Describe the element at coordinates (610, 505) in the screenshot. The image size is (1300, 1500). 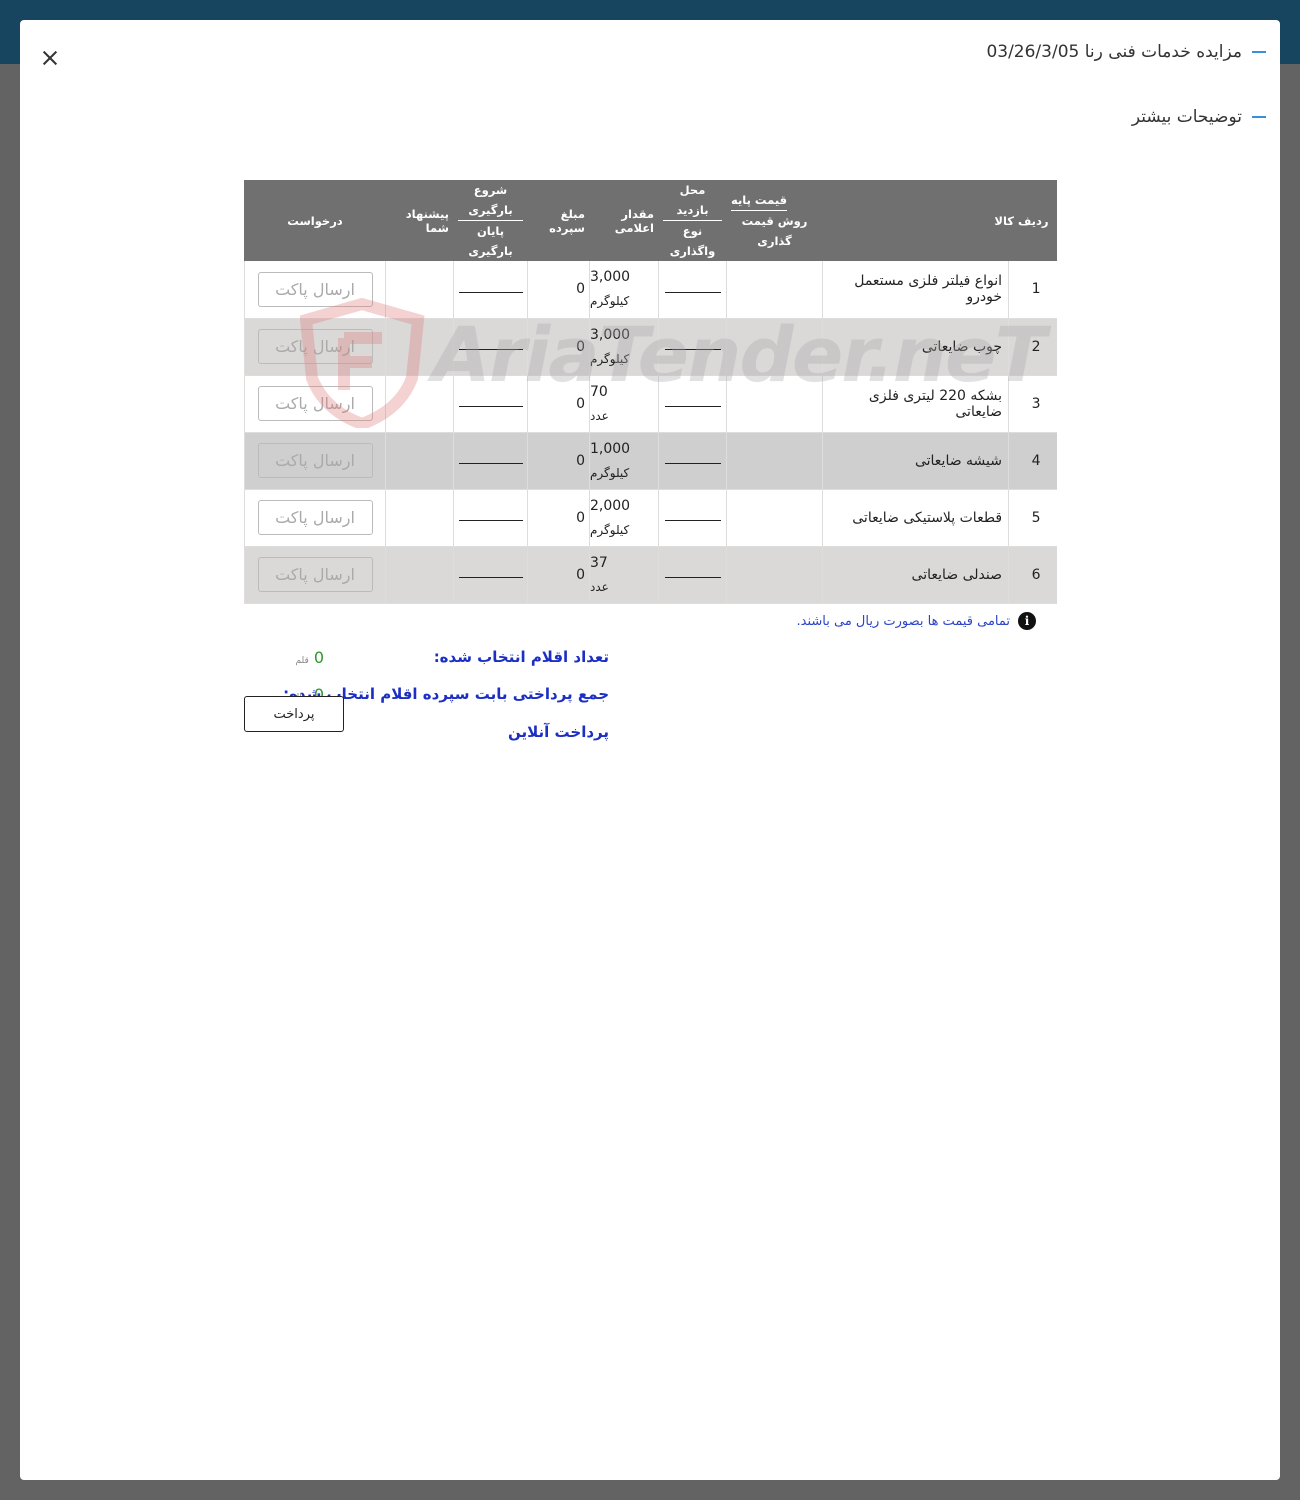
I see `qty-value: 2,000` at that location.